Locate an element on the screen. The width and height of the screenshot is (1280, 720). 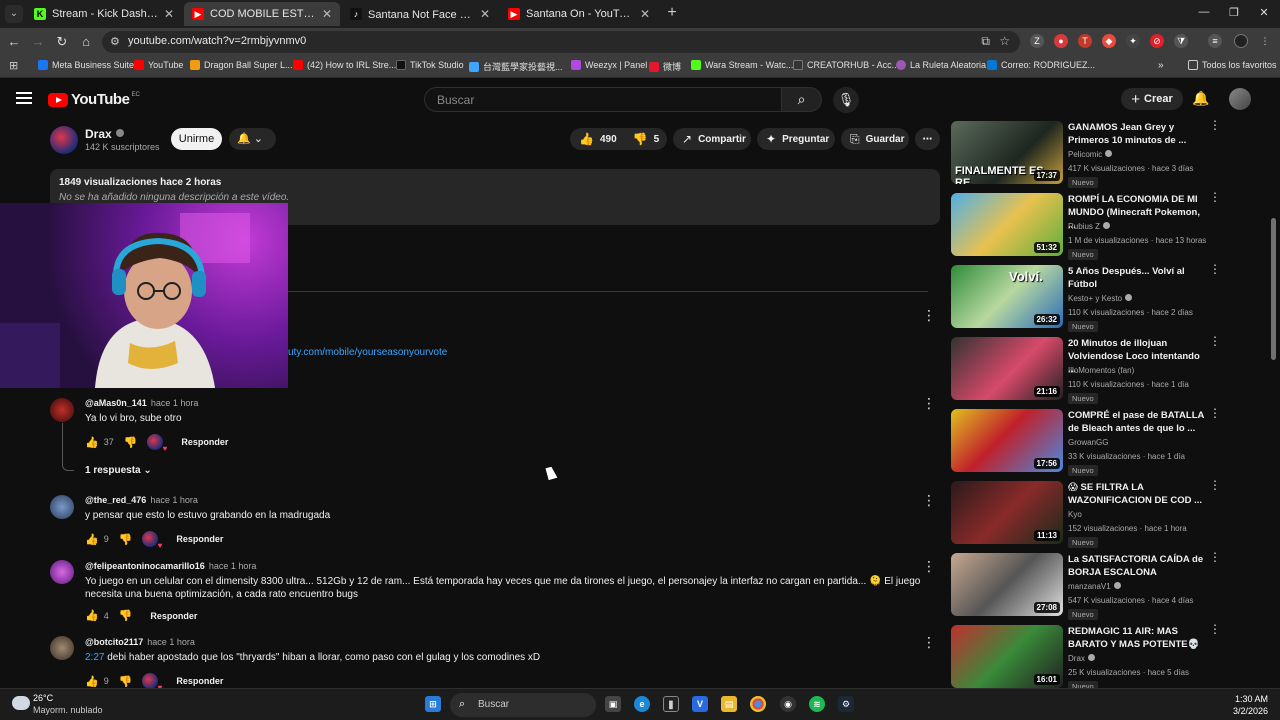
bookmark-item: Meta Business Suite is located at coordinates (86, 65).